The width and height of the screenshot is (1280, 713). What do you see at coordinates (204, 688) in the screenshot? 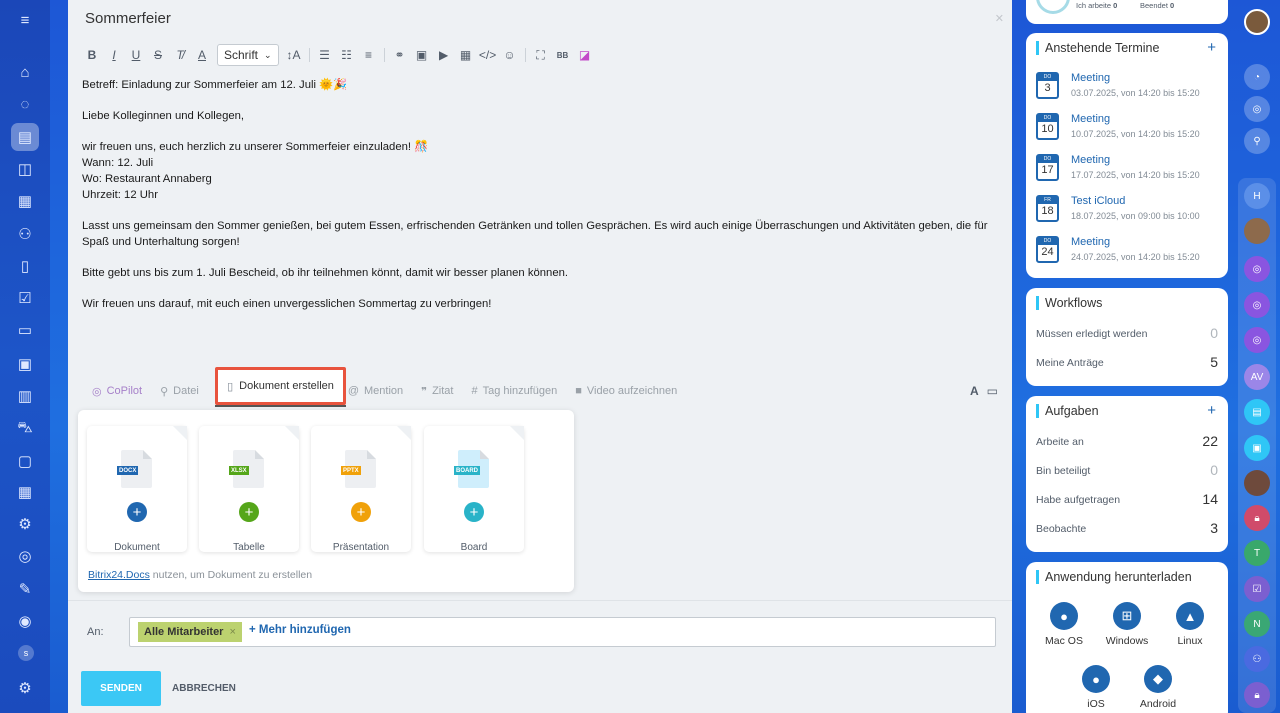
I see `cancel-button: ABBRECHEN` at bounding box center [204, 688].